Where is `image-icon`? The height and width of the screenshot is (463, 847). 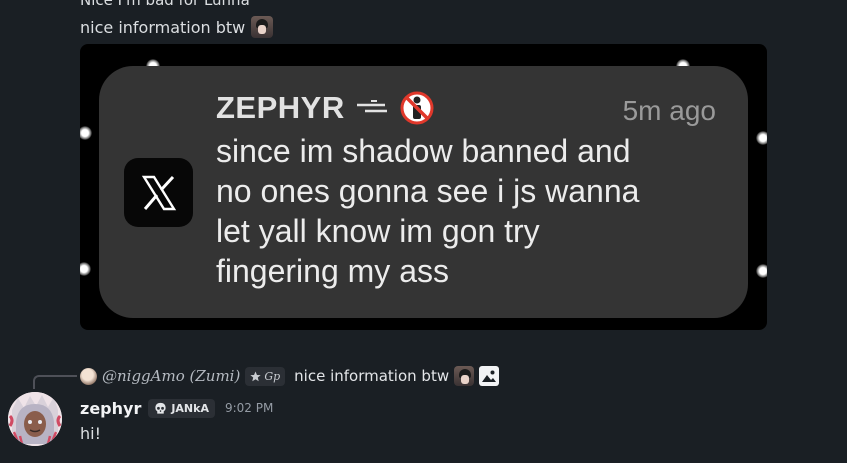
image-icon is located at coordinates (489, 376).